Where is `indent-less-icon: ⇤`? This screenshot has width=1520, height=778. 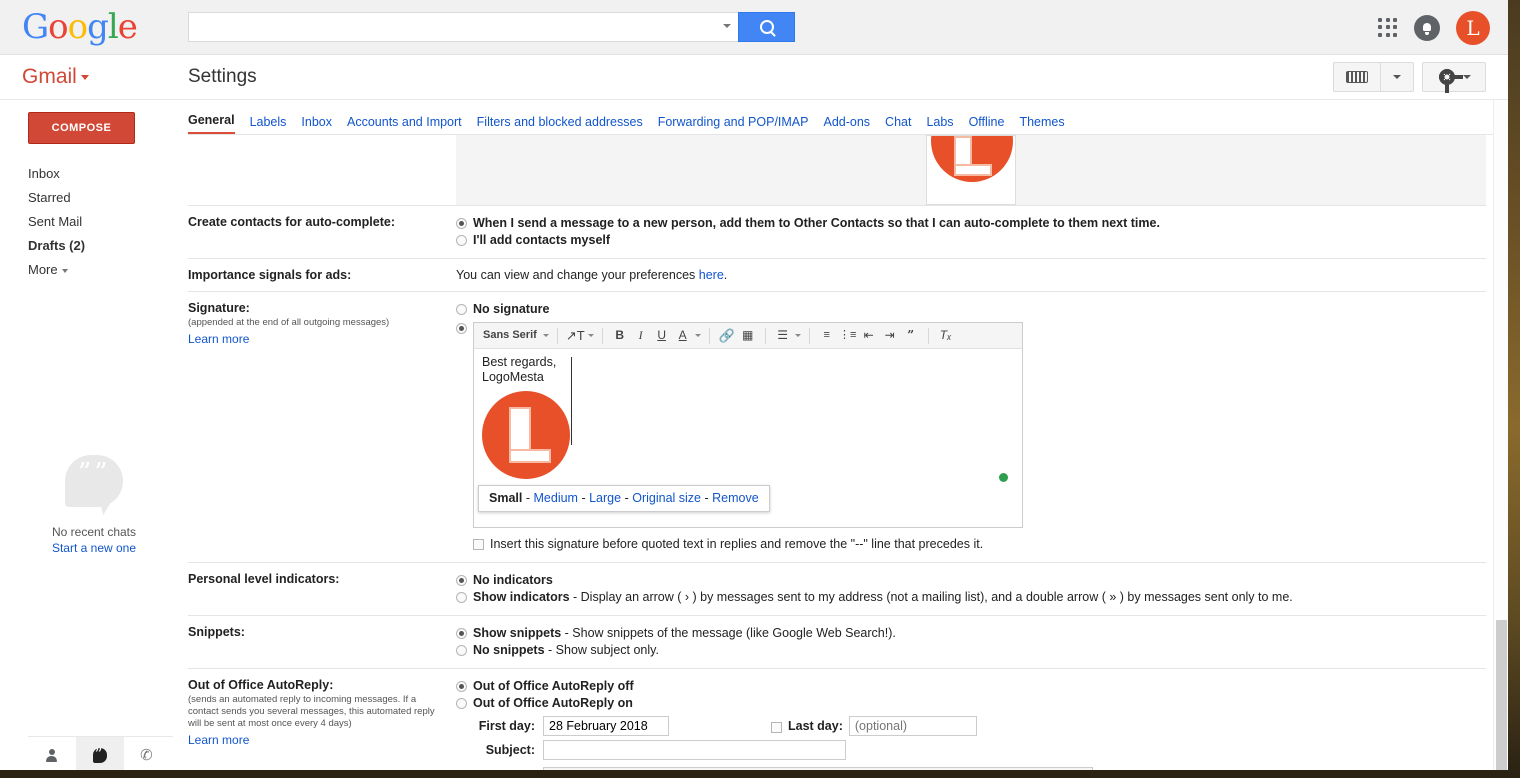 indent-less-icon: ⇤ is located at coordinates (869, 336).